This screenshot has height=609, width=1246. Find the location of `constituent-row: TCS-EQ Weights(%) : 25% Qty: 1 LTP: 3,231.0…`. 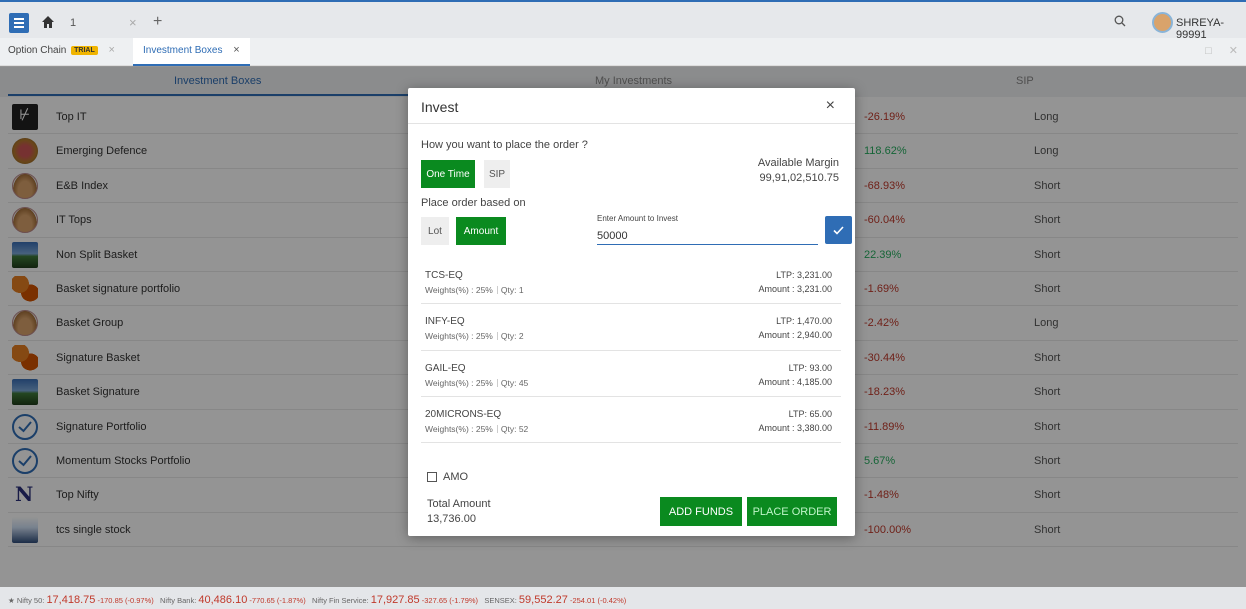

constituent-row: TCS-EQ Weights(%) : 25% Qty: 1 LTP: 3,231.0… is located at coordinates (631, 281).